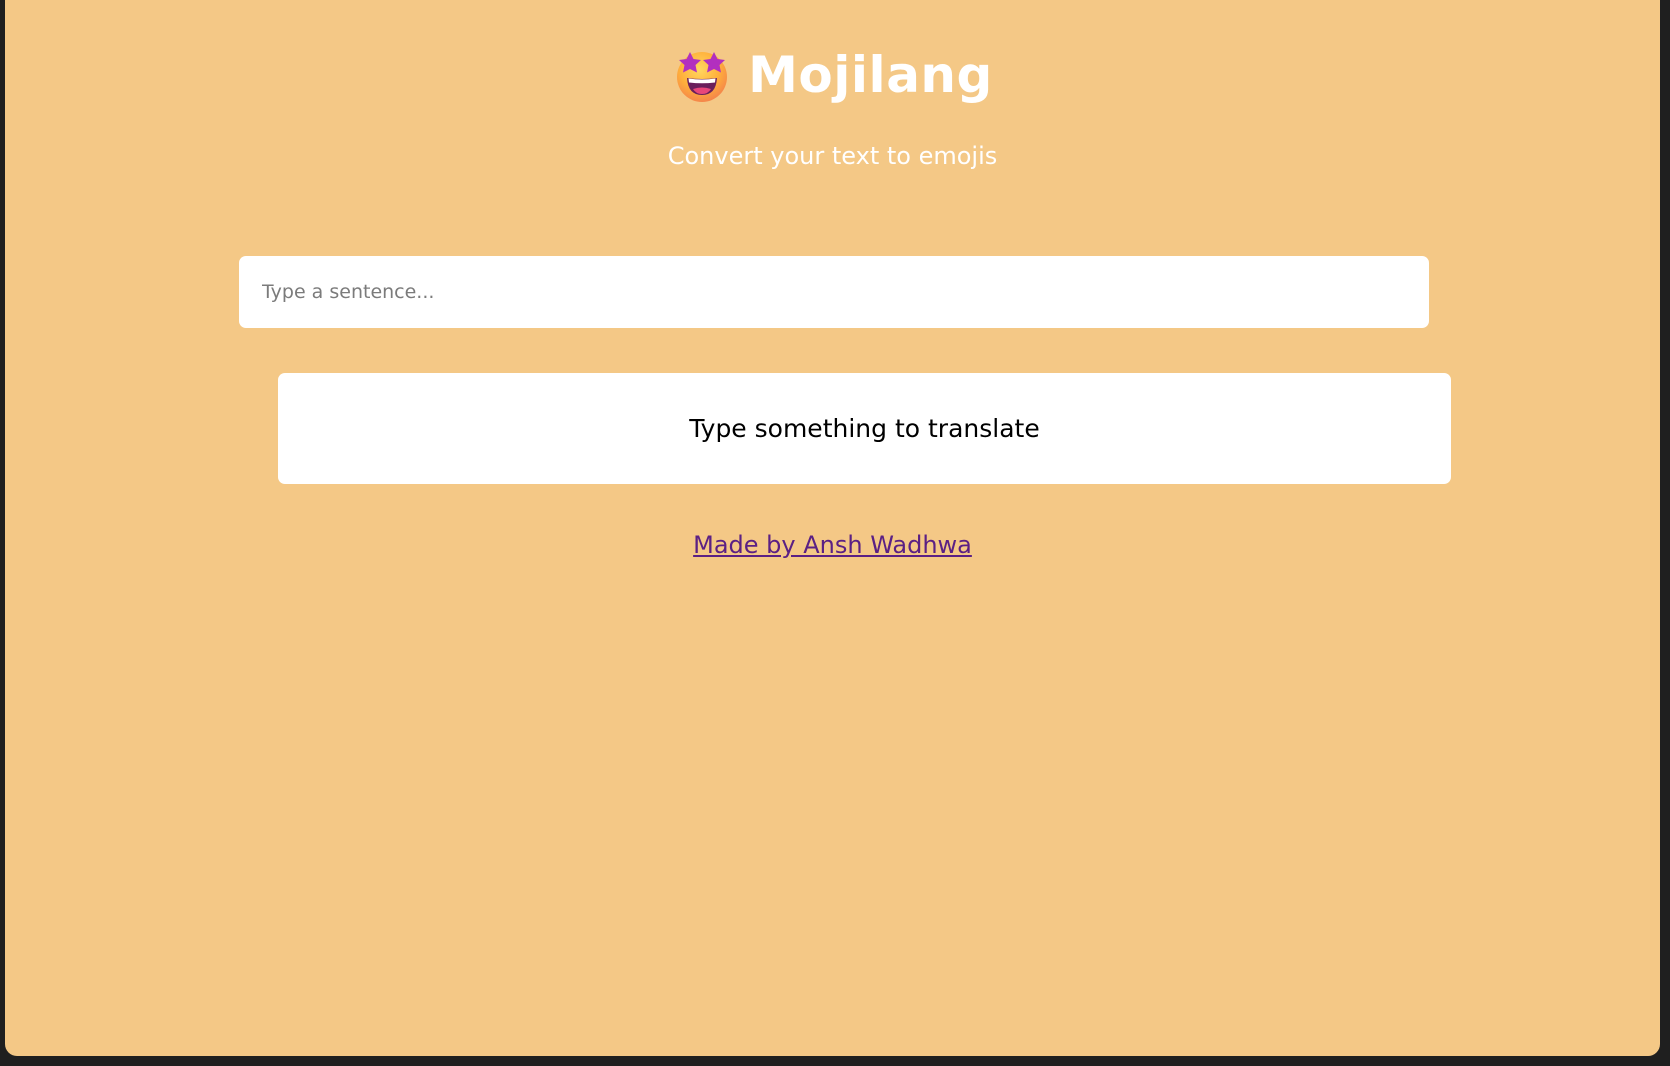 The height and width of the screenshot is (1066, 1670). I want to click on footer: Made by Ansh Wadhwa, so click(832, 545).